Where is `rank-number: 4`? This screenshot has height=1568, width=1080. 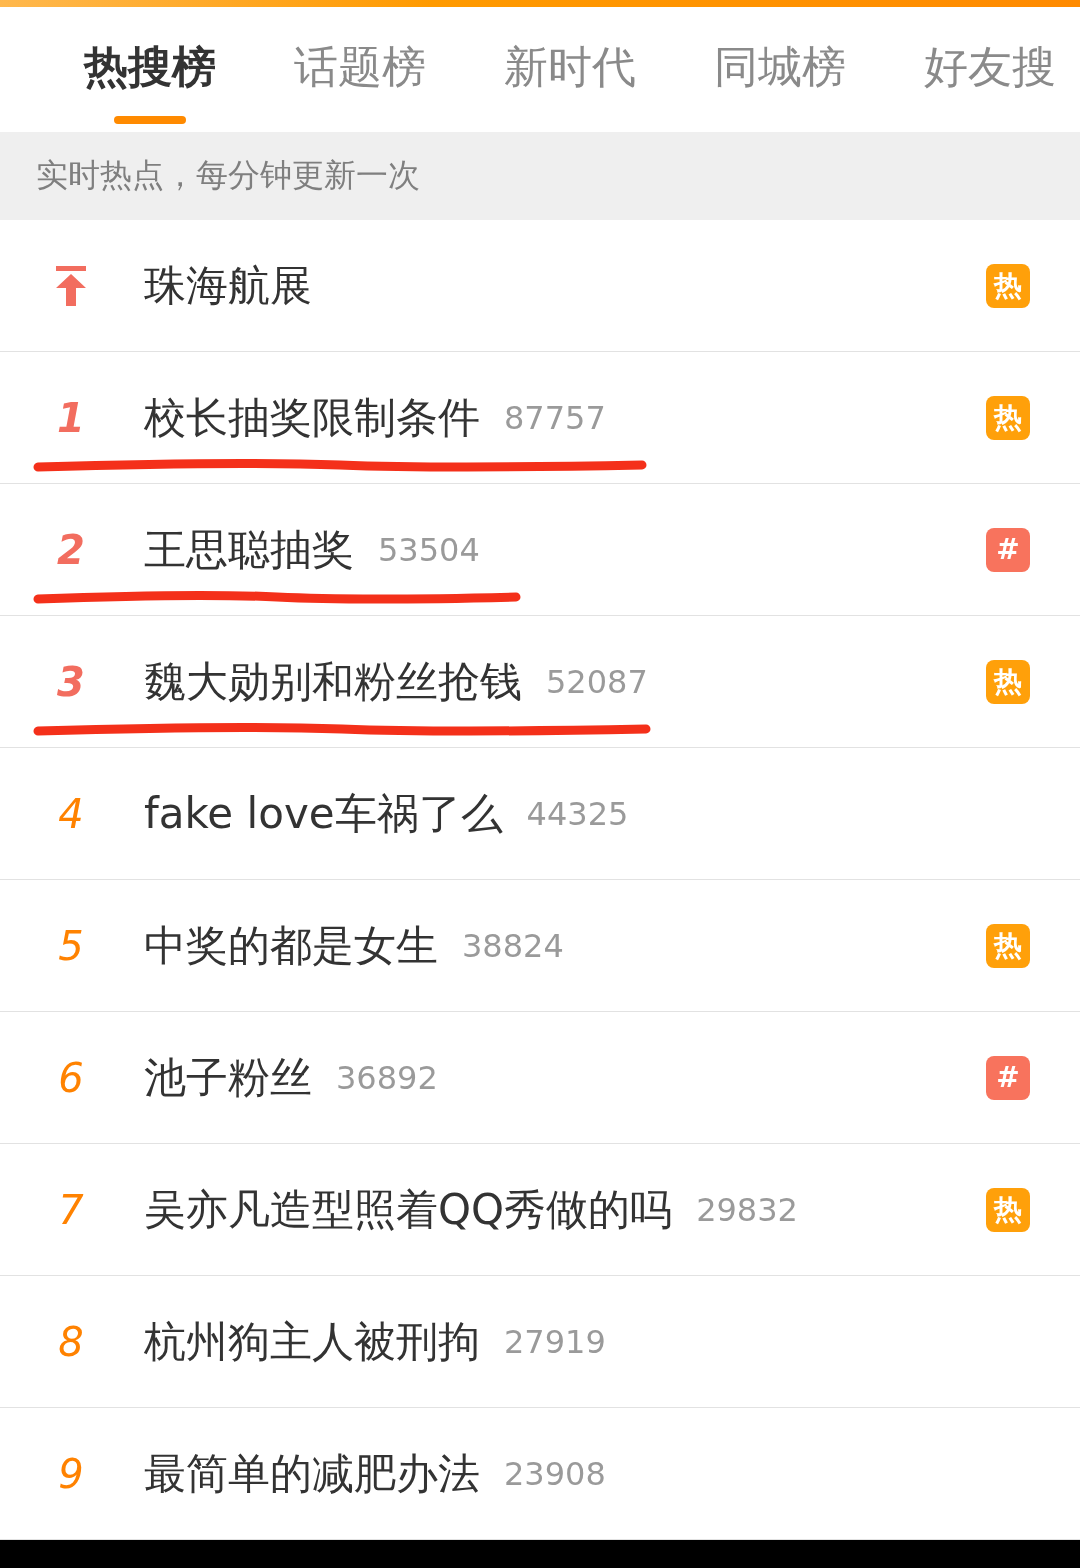
rank-number: 4 is located at coordinates (71, 813).